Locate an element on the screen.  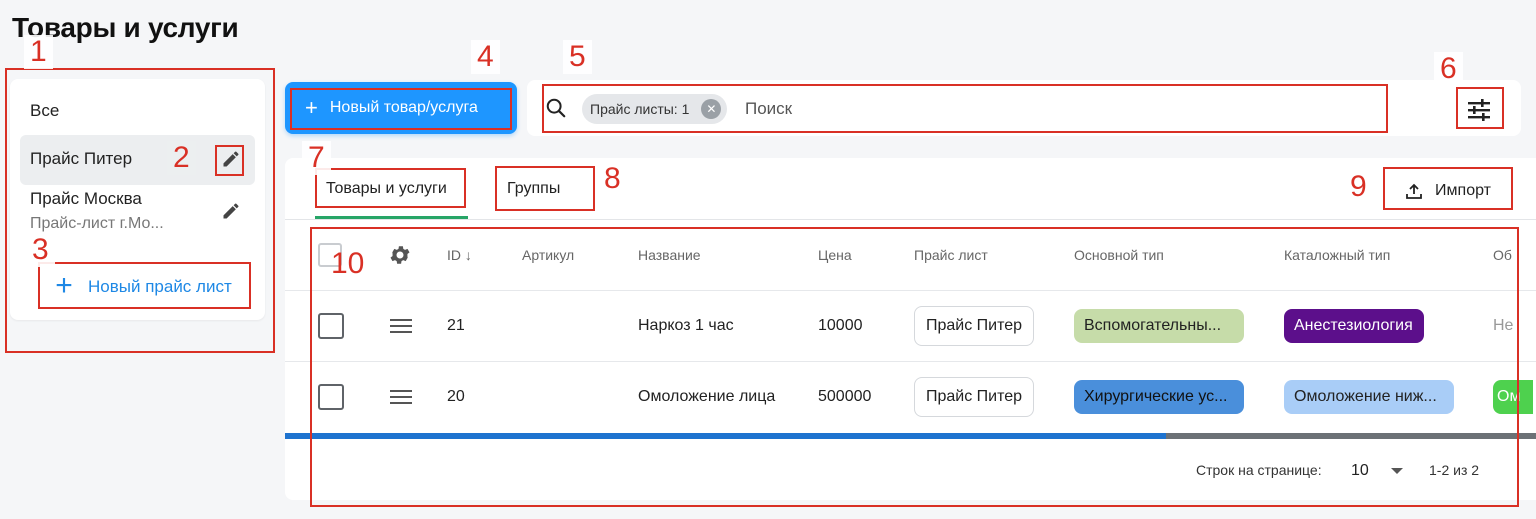
cell-price: 10000 is located at coordinates (840, 325).